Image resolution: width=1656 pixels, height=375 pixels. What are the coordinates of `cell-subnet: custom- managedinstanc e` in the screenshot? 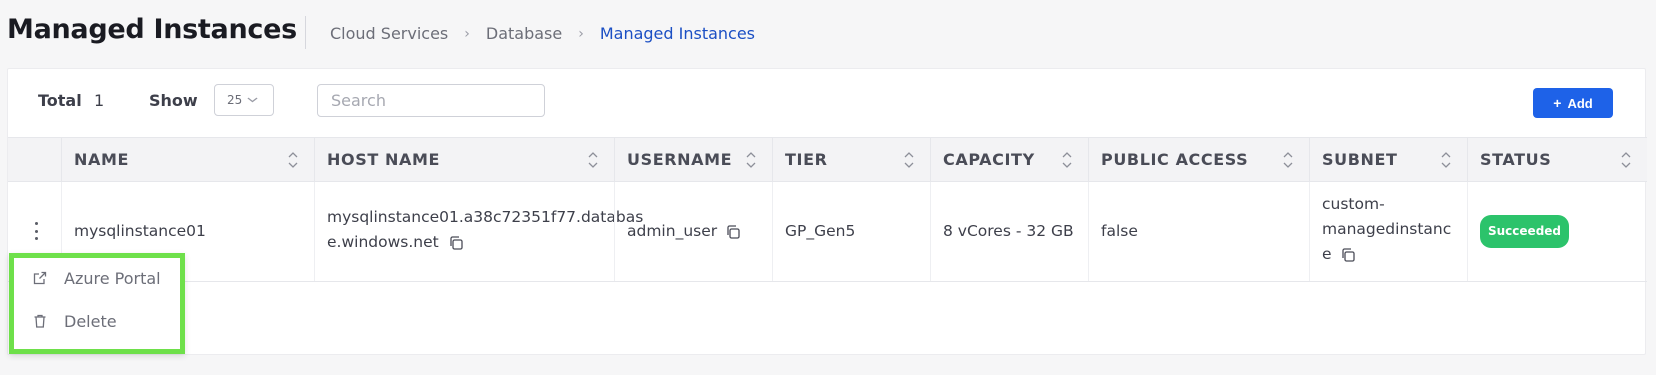 It's located at (1388, 231).